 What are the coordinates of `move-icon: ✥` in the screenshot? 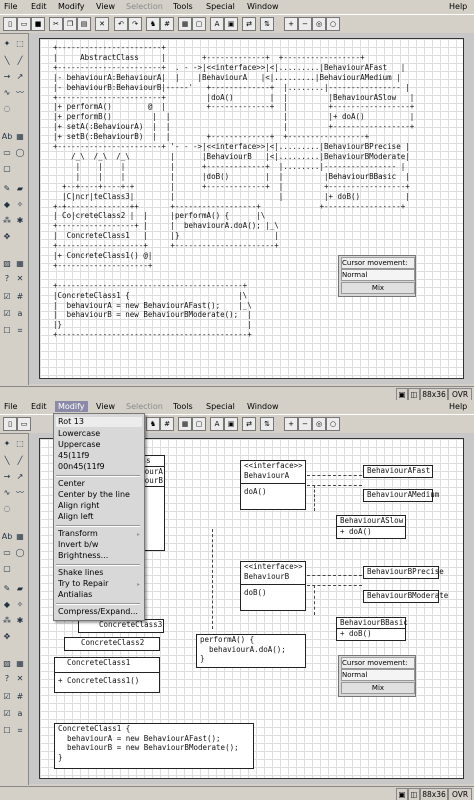 It's located at (7, 637).